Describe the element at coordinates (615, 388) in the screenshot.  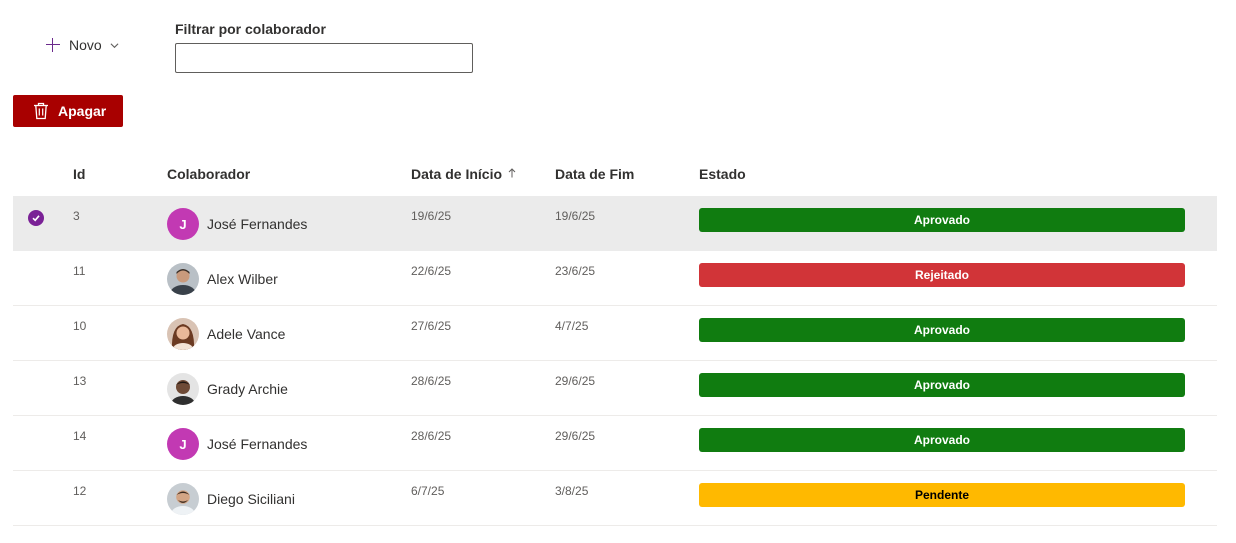
I see `table-row: 13 Grady Archie 28/6/25 29/6/25 Aprovado` at that location.